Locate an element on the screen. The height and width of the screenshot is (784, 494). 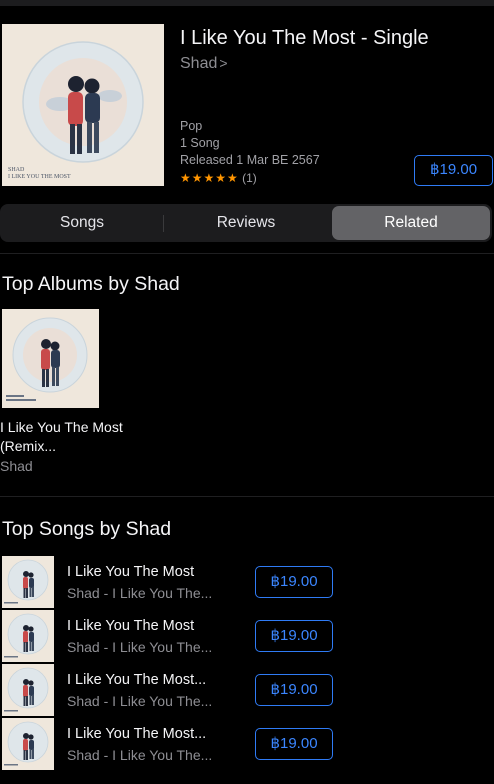
tab-reviews: Reviews is located at coordinates (246, 223).